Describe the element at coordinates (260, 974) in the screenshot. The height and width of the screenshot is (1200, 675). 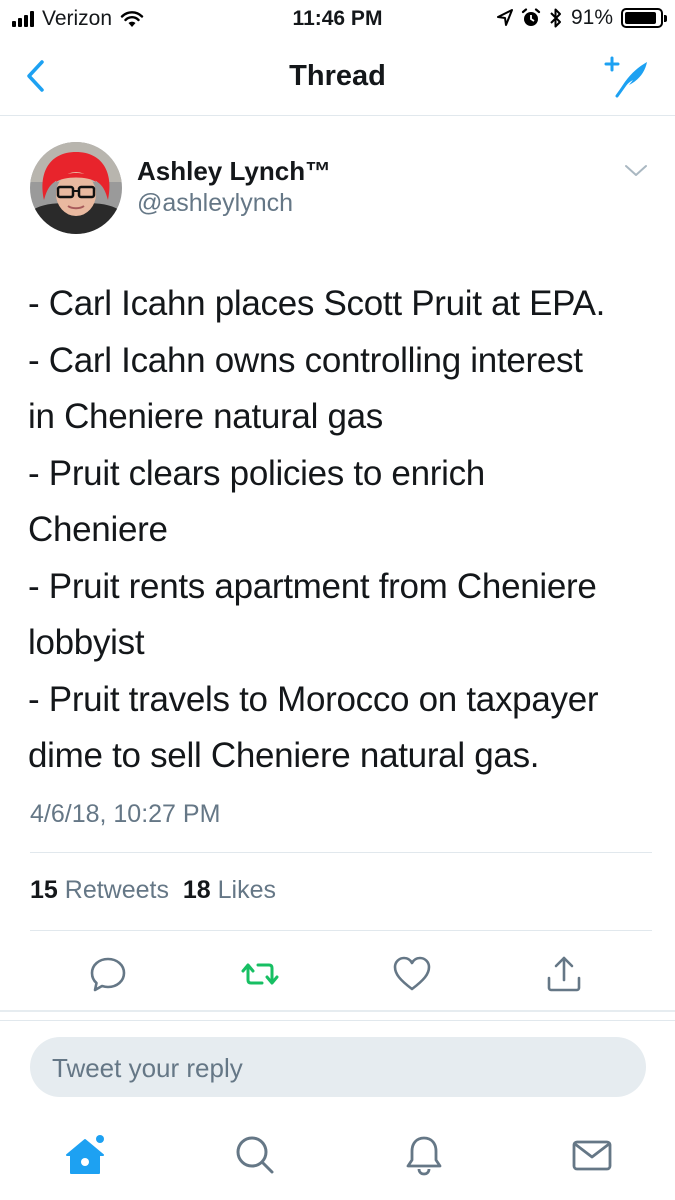
I see `retweet-icon` at that location.